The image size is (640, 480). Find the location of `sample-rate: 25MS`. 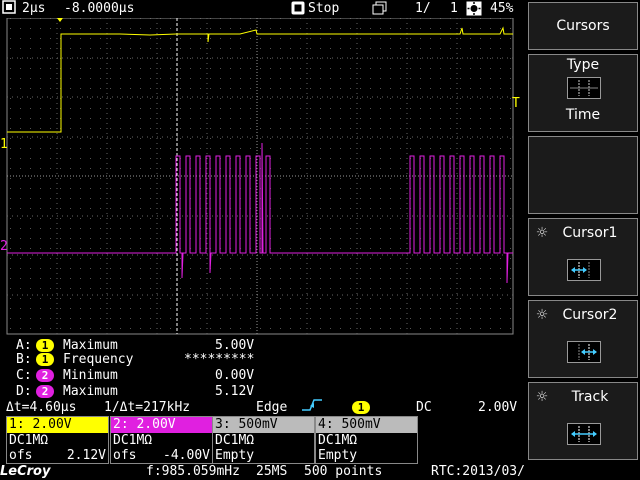

sample-rate: 25MS is located at coordinates (272, 471).